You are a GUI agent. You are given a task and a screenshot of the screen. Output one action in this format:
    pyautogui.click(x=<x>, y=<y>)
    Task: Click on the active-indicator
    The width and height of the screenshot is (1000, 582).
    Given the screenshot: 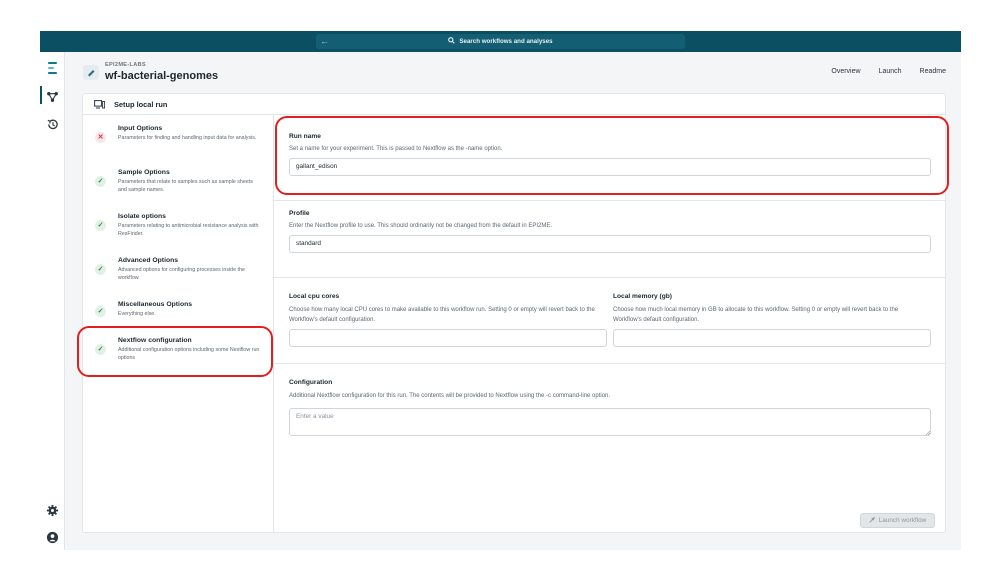 What is the action you would take?
    pyautogui.click(x=41, y=95)
    